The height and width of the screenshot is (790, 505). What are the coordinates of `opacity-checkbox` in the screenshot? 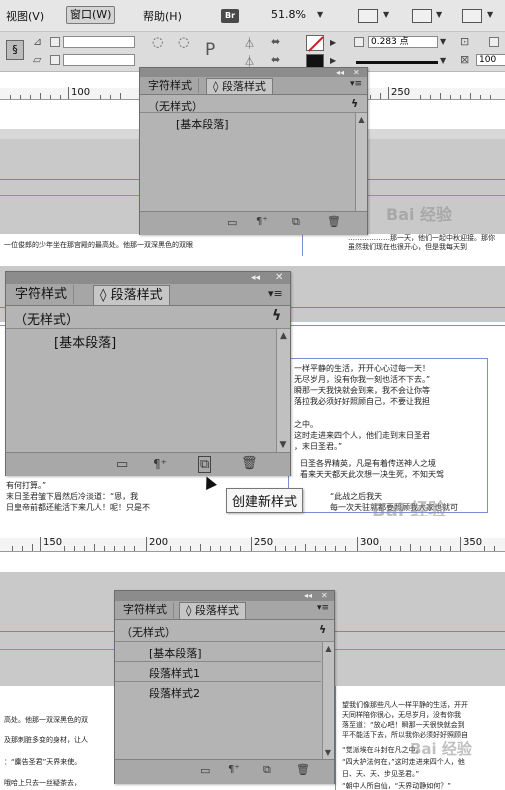 It's located at (494, 42).